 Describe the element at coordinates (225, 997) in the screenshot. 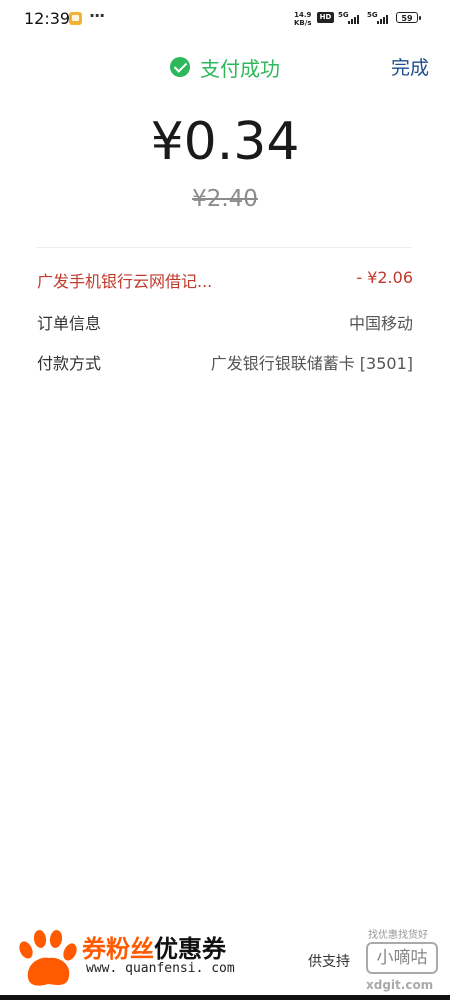

I see `bottom-strip` at that location.